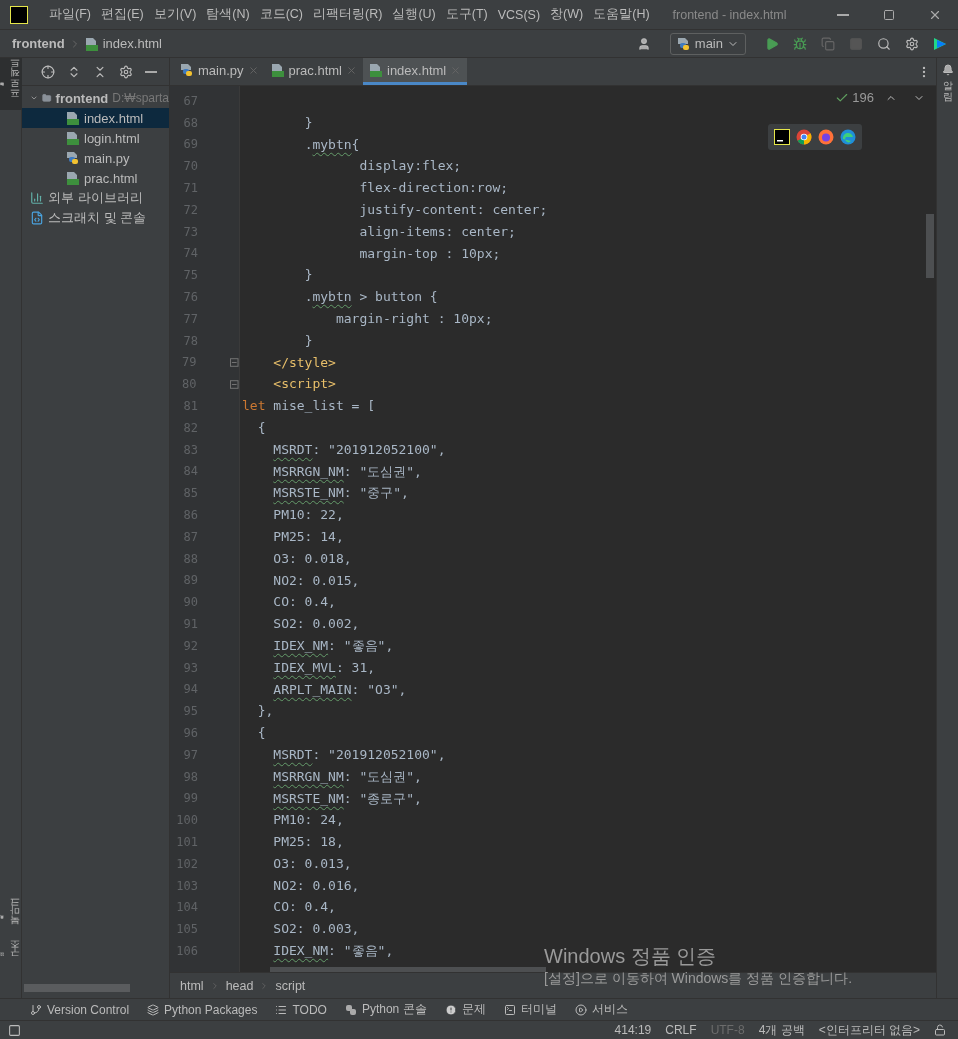 The image size is (958, 1039). Describe the element at coordinates (884, 43) in the screenshot. I see `search-button` at that location.